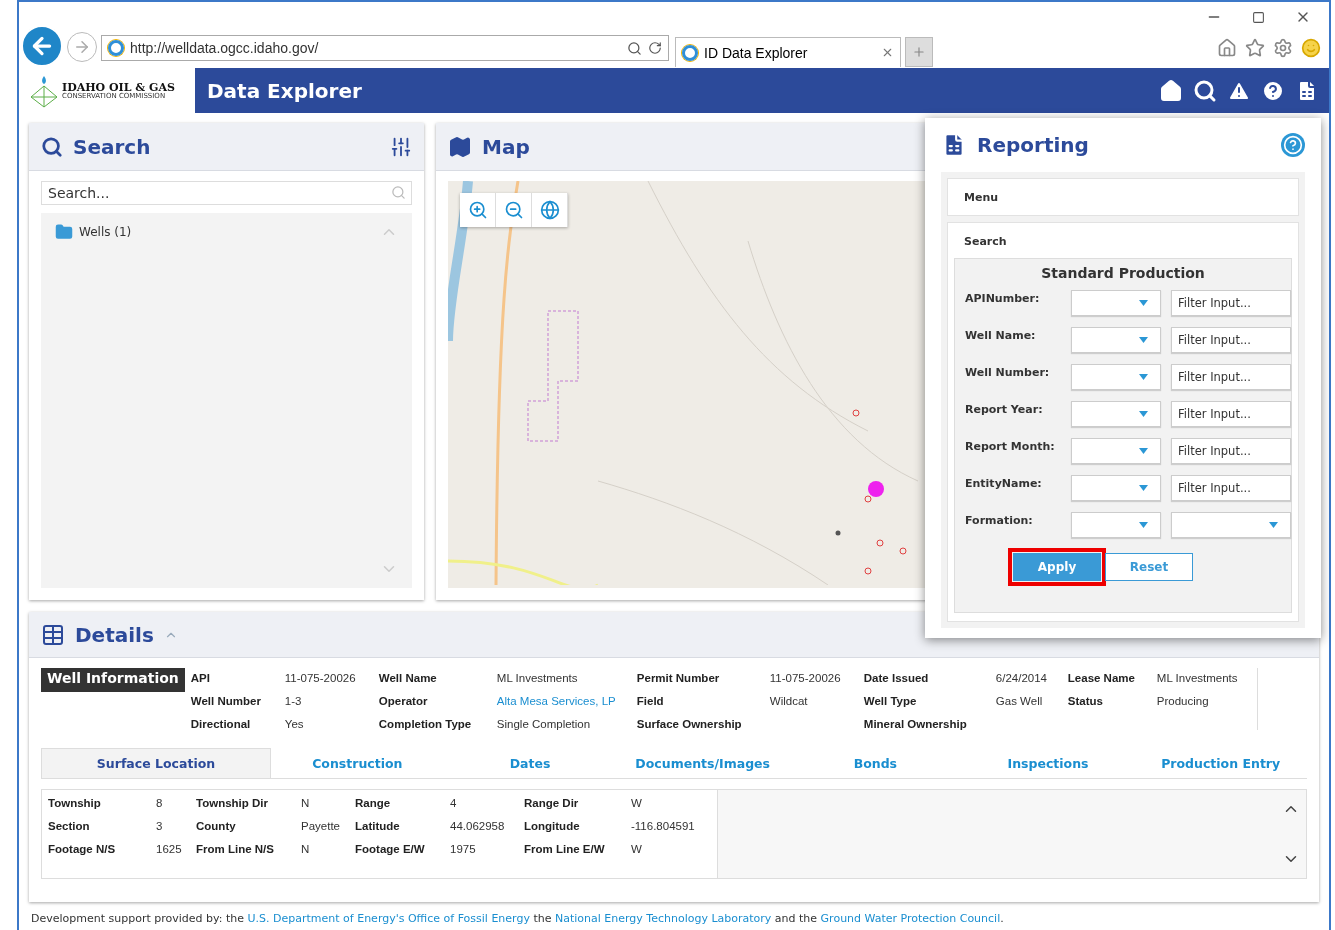 Image resolution: width=1335 pixels, height=930 pixels. What do you see at coordinates (1010, 446) in the screenshot?
I see `field-label: Report Month:` at bounding box center [1010, 446].